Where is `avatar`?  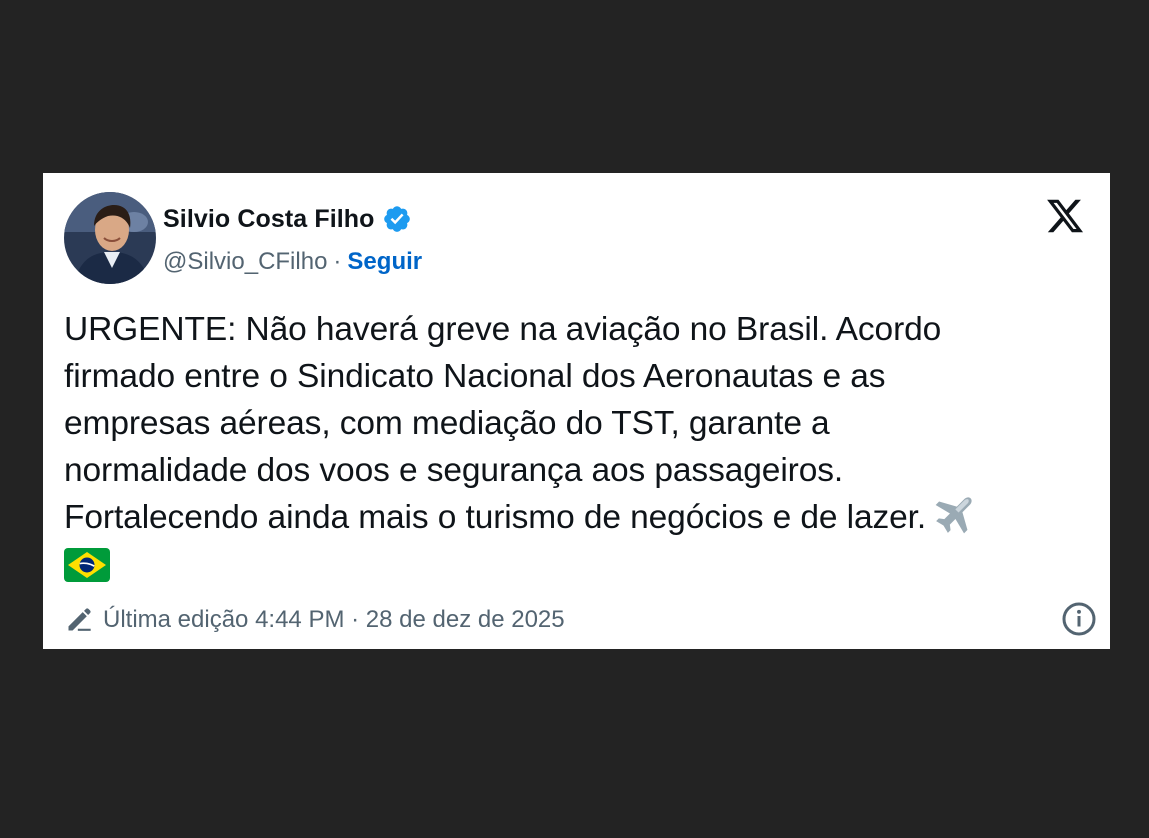 avatar is located at coordinates (110, 238).